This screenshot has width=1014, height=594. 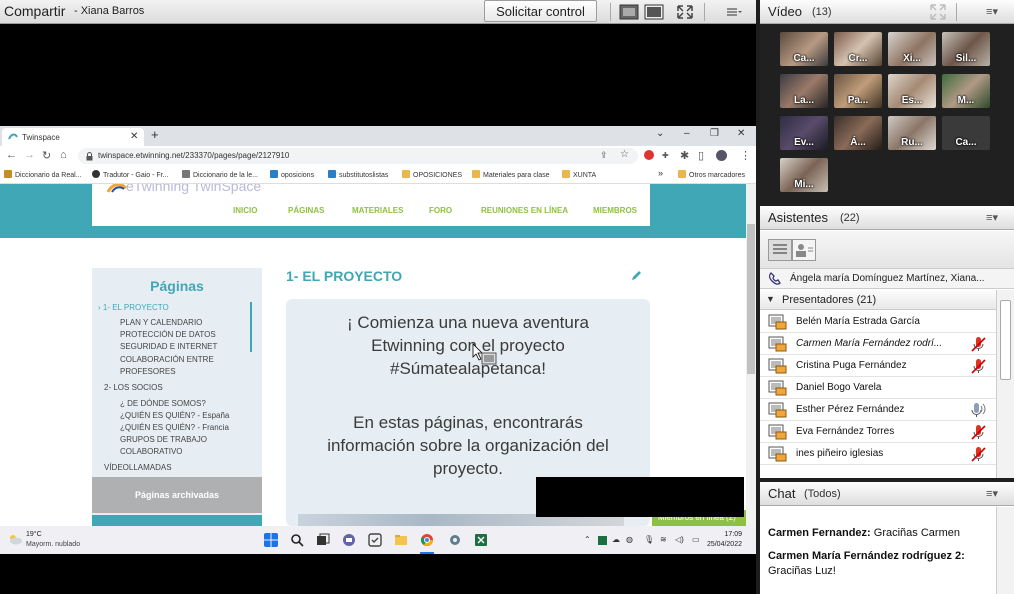 What do you see at coordinates (660, 173) in the screenshot?
I see `bookmarks-overflow-icon: »` at bounding box center [660, 173].